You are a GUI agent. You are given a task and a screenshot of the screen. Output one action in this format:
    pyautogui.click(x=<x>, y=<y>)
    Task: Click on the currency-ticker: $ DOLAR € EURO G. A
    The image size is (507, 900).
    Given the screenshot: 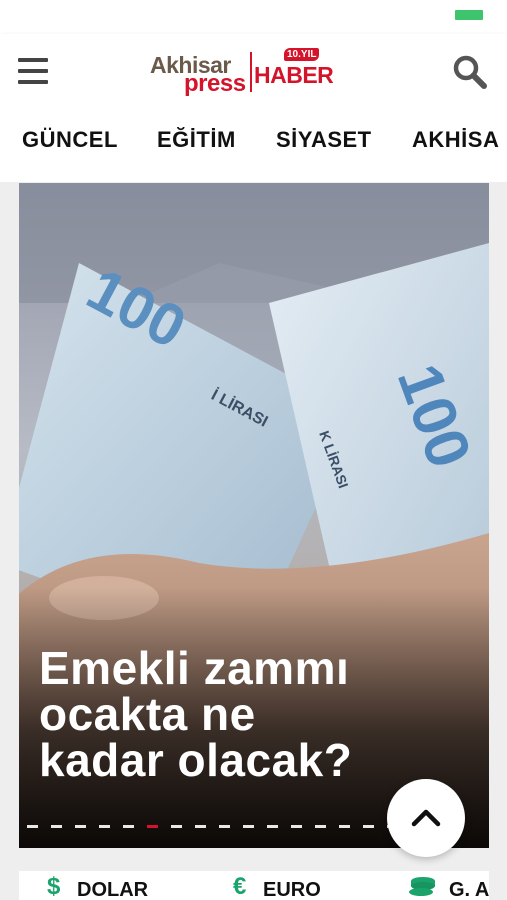 What is the action you would take?
    pyautogui.click(x=254, y=885)
    